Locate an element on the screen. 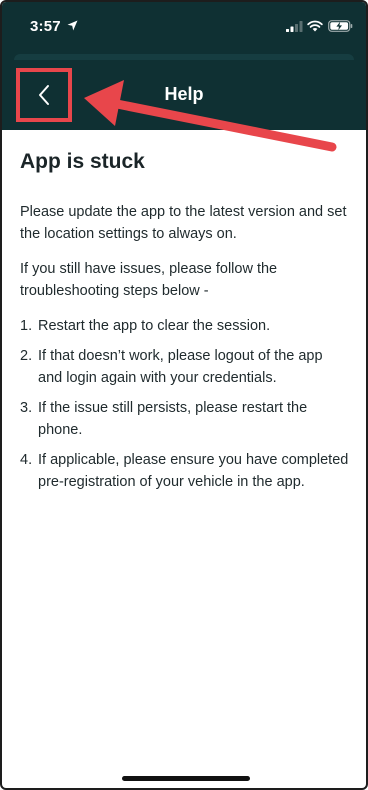  home-indicator is located at coordinates (186, 778).